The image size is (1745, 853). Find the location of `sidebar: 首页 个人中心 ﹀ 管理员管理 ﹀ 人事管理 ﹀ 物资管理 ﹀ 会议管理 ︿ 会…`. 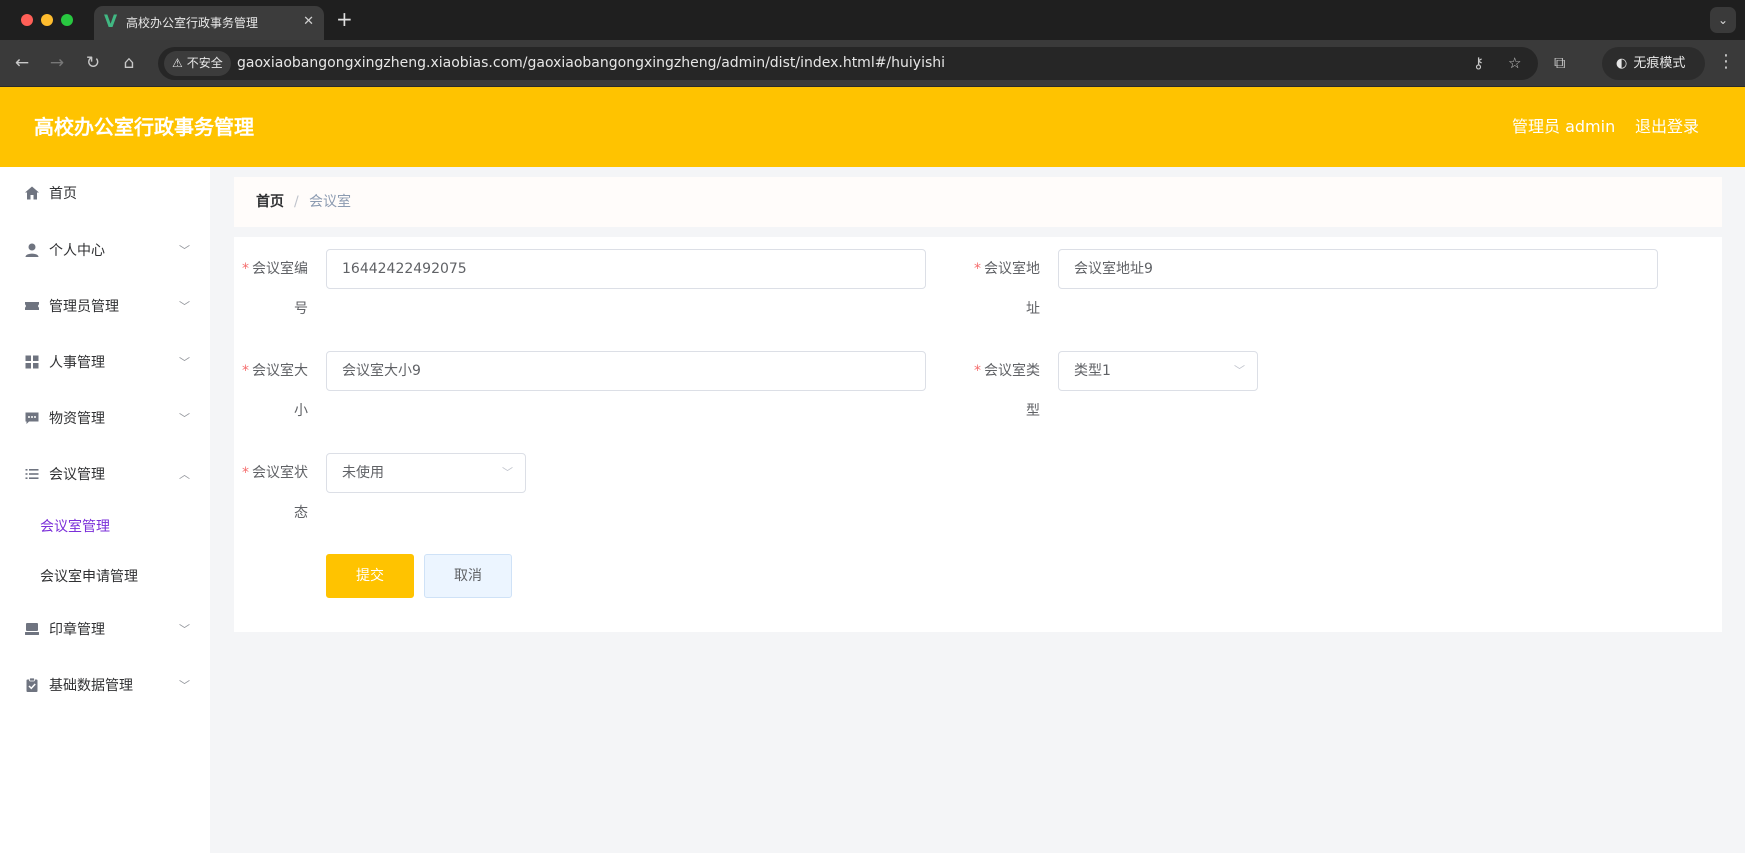

sidebar: 首页 个人中心 ﹀ 管理员管理 ﹀ 人事管理 ﹀ 物资管理 ﹀ 会议管理 ︿ 会… is located at coordinates (105, 510).